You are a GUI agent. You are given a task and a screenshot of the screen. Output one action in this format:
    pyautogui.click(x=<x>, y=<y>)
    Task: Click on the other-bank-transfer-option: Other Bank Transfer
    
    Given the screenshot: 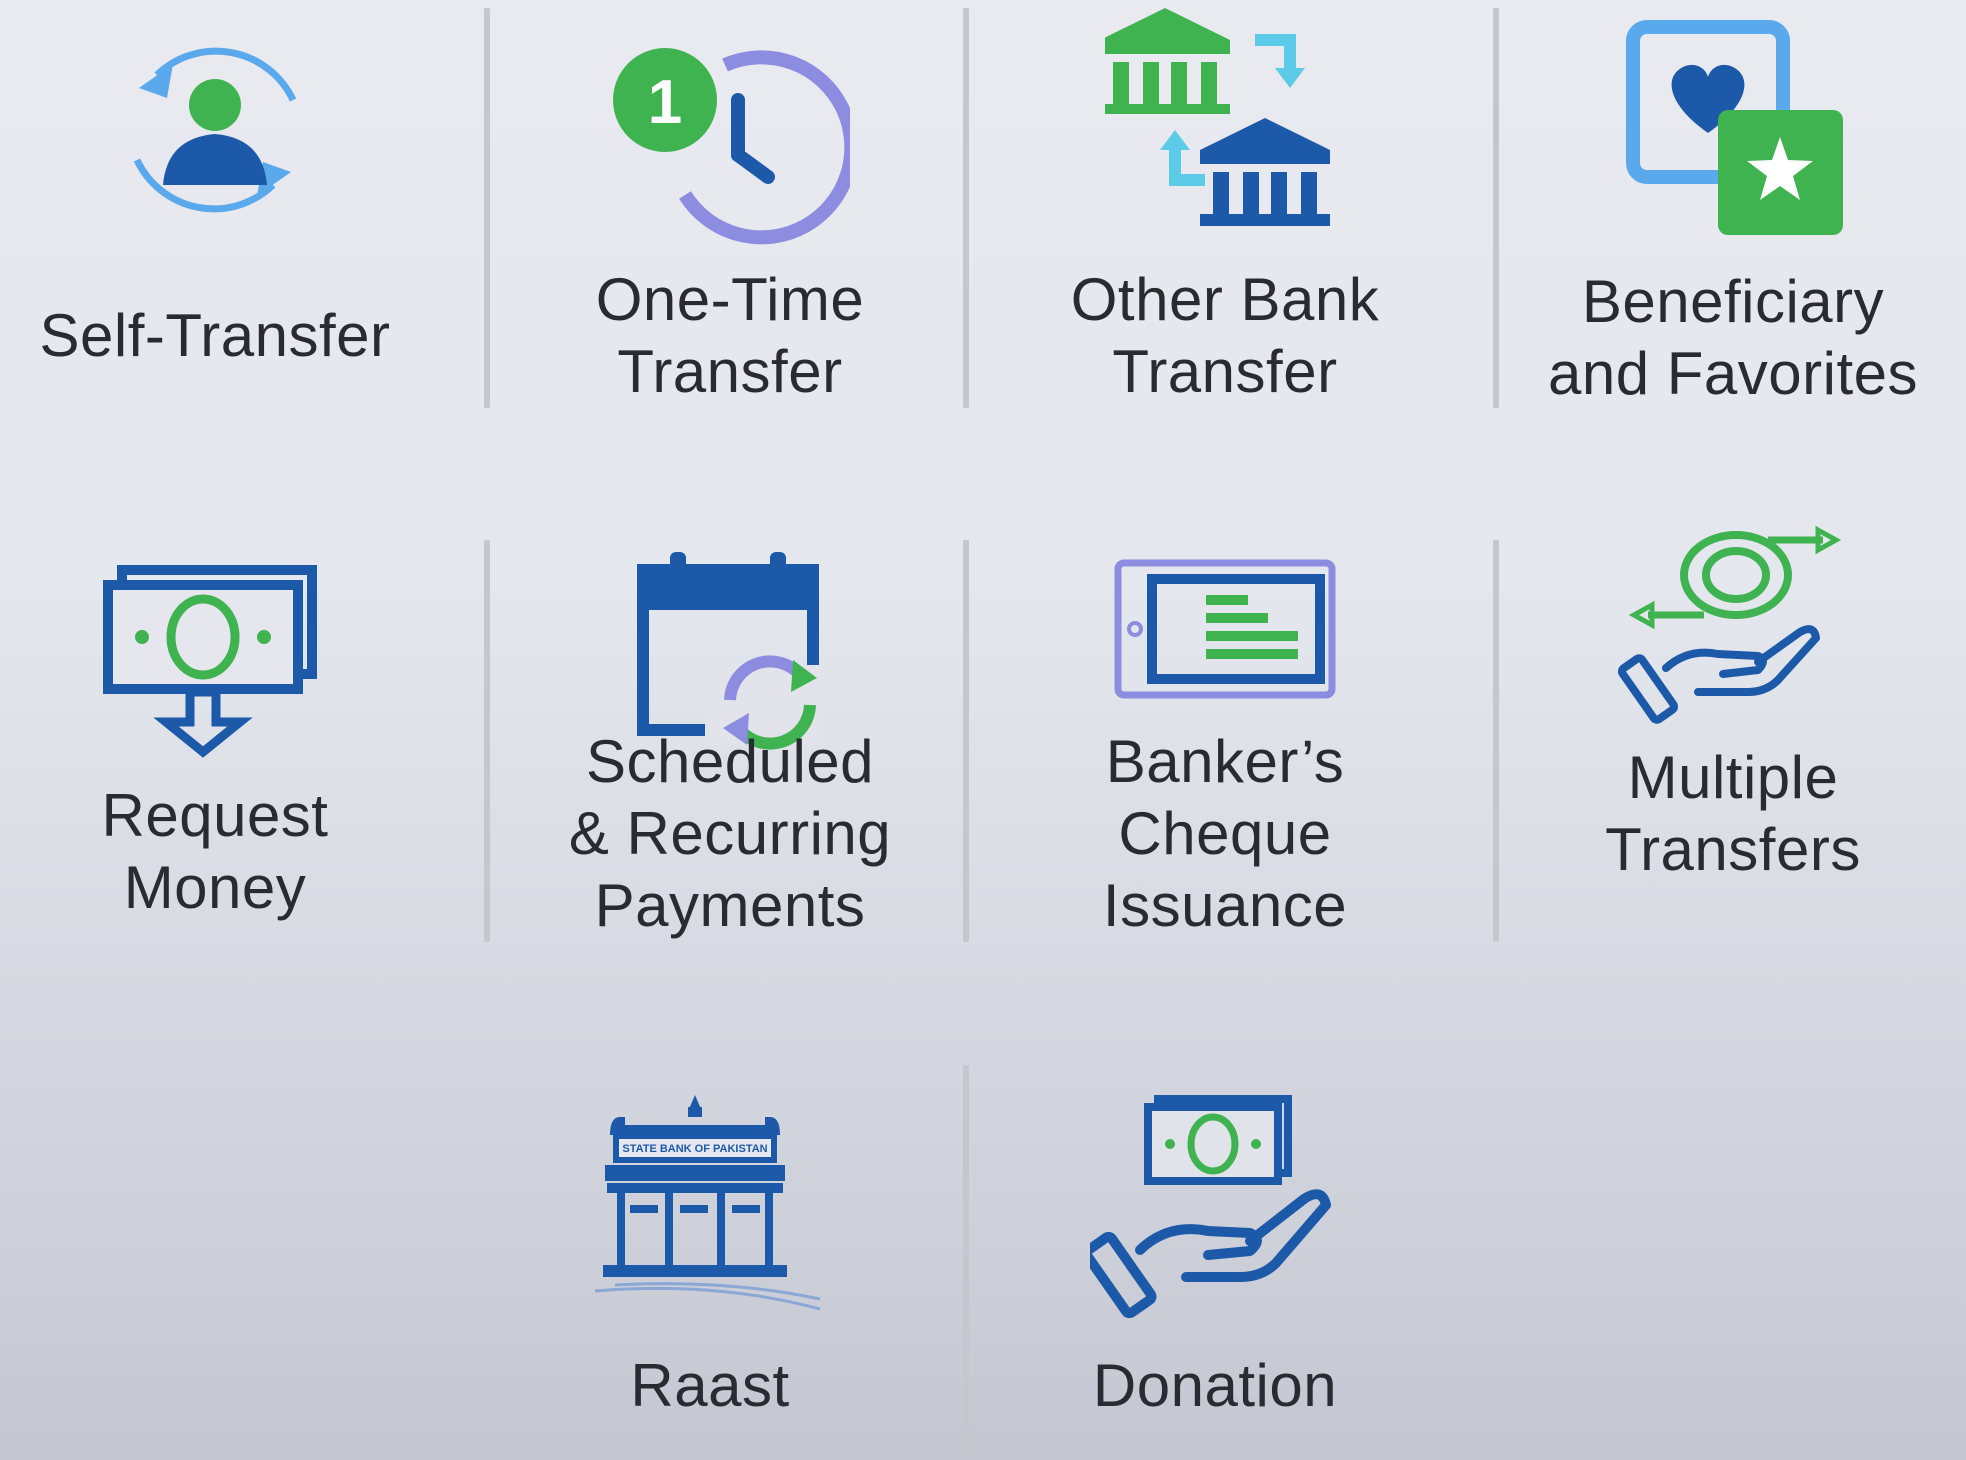 What is the action you would take?
    pyautogui.click(x=1225, y=210)
    